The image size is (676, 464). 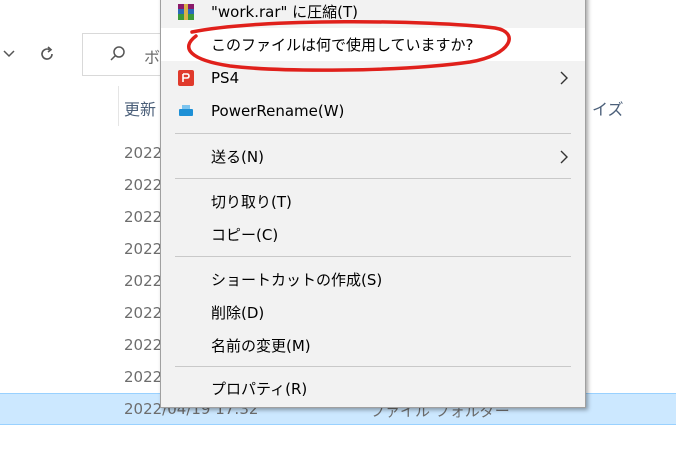 What do you see at coordinates (373, 234) in the screenshot?
I see `menu-item-copy: コピー(C)` at bounding box center [373, 234].